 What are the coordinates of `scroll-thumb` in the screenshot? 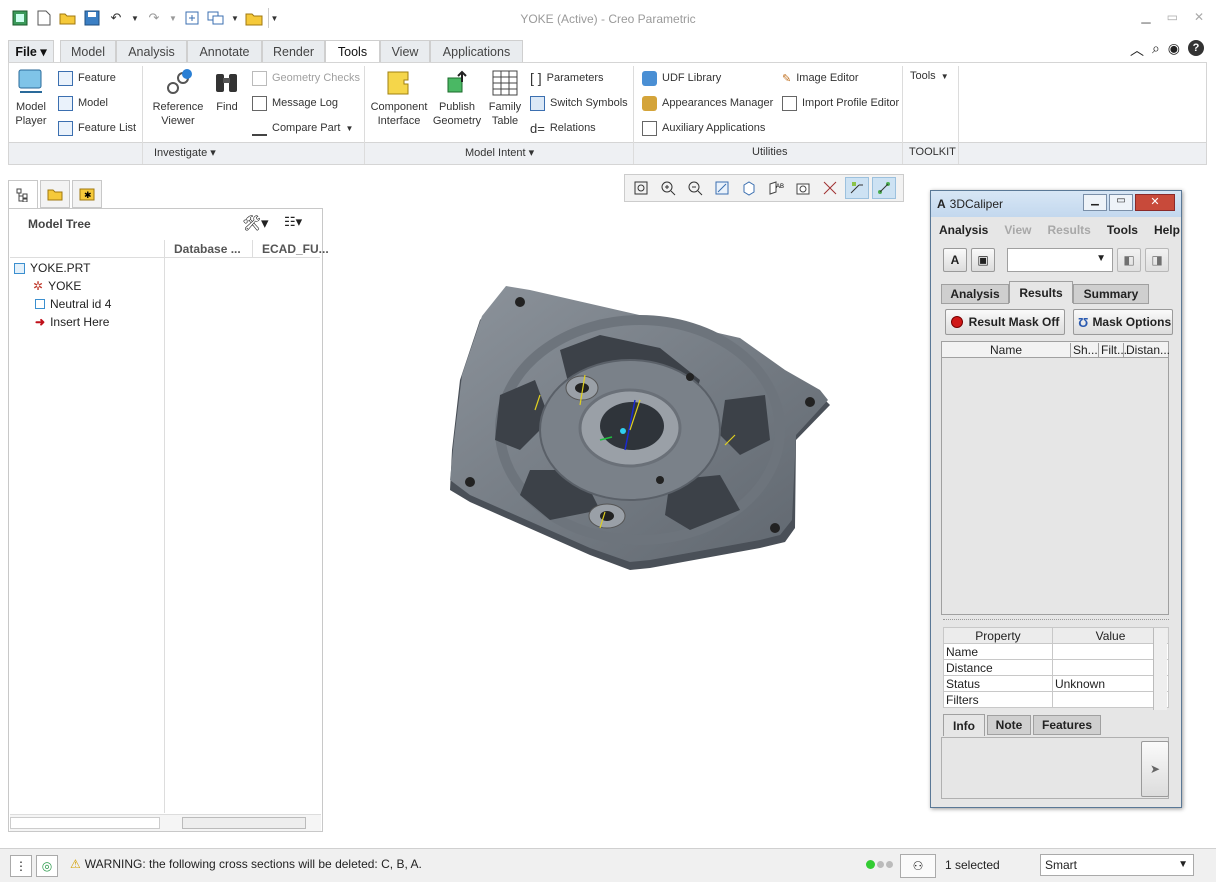 It's located at (244, 823).